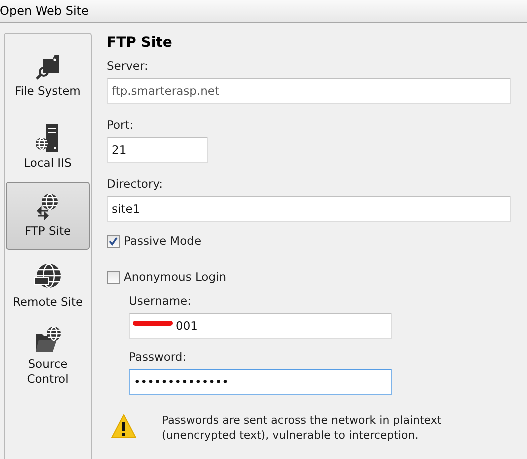  Describe the element at coordinates (135, 184) in the screenshot. I see `field-label: Directory:` at that location.